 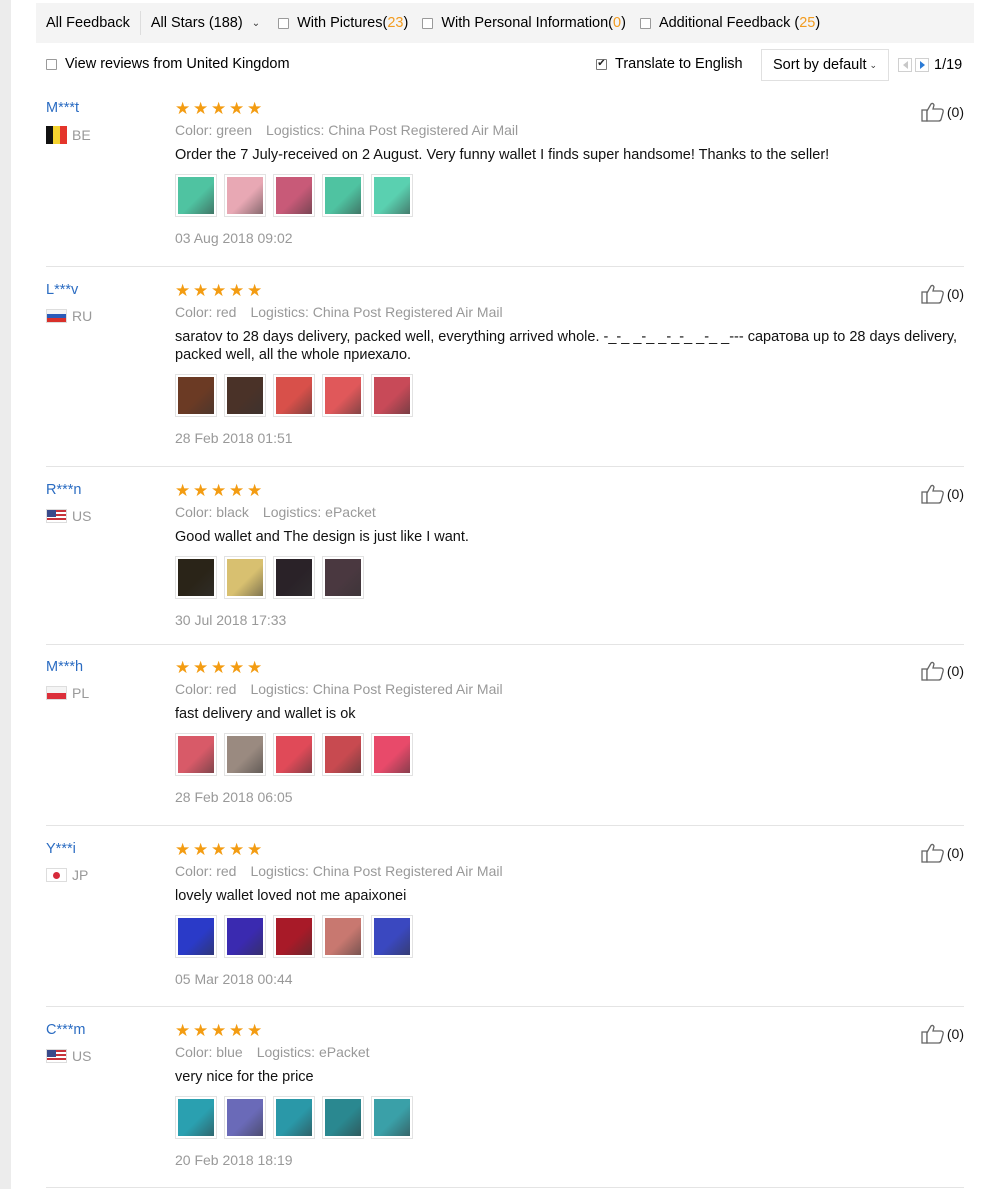 I want to click on all-stars-dropdown: All Stars (188) ⌄, so click(x=205, y=23).